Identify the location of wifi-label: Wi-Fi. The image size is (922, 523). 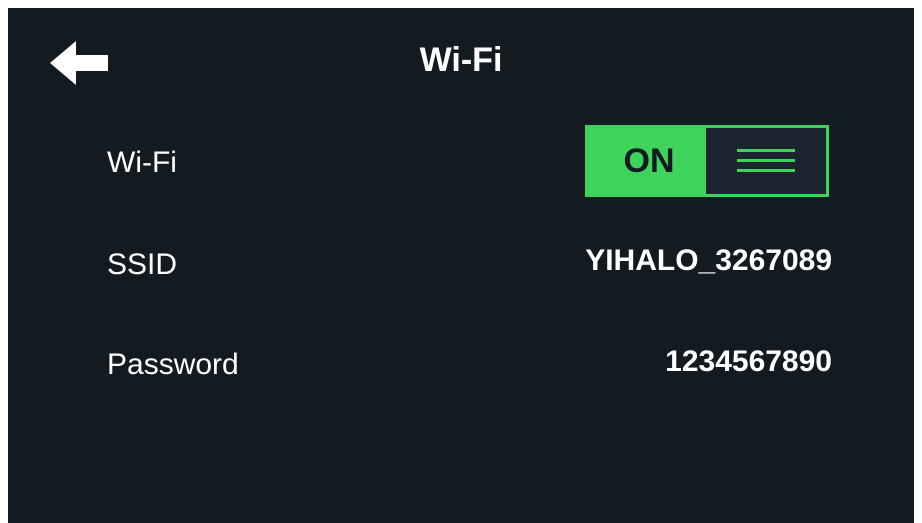
(142, 162).